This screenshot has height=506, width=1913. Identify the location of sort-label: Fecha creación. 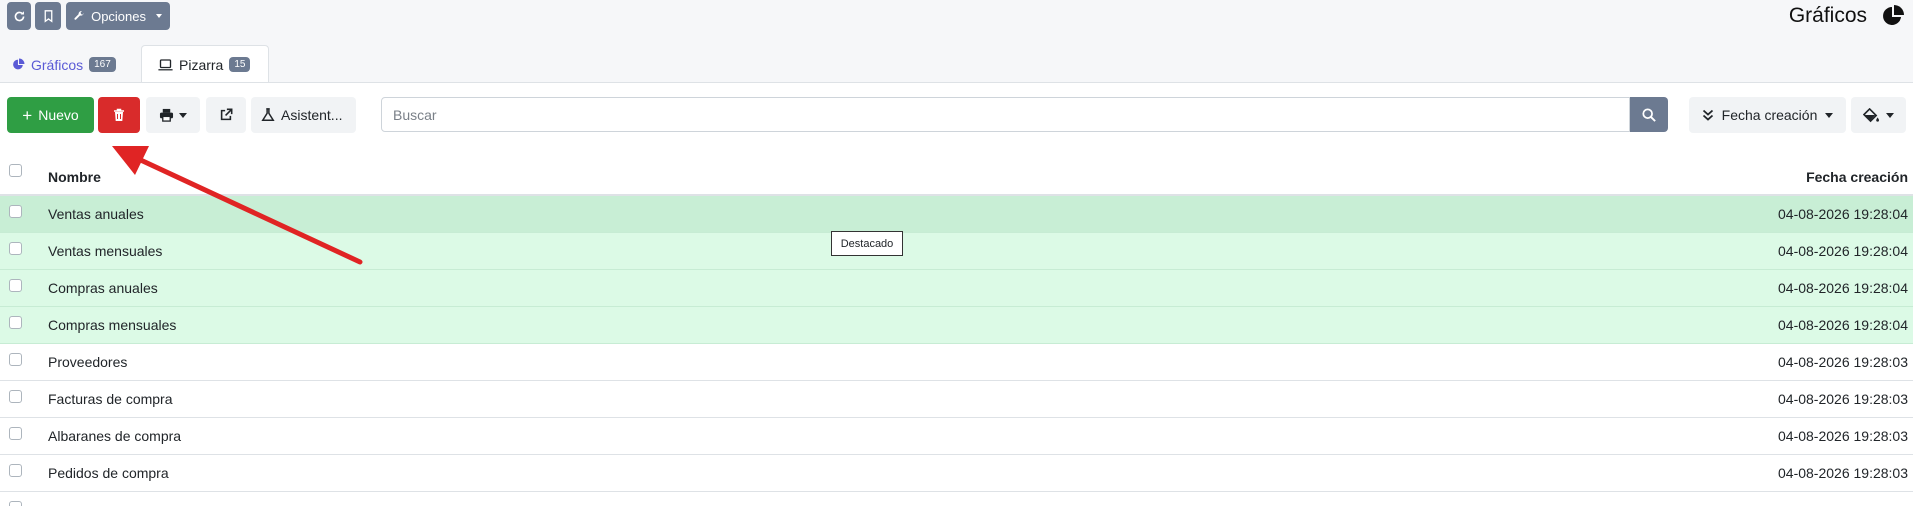
(1769, 115).